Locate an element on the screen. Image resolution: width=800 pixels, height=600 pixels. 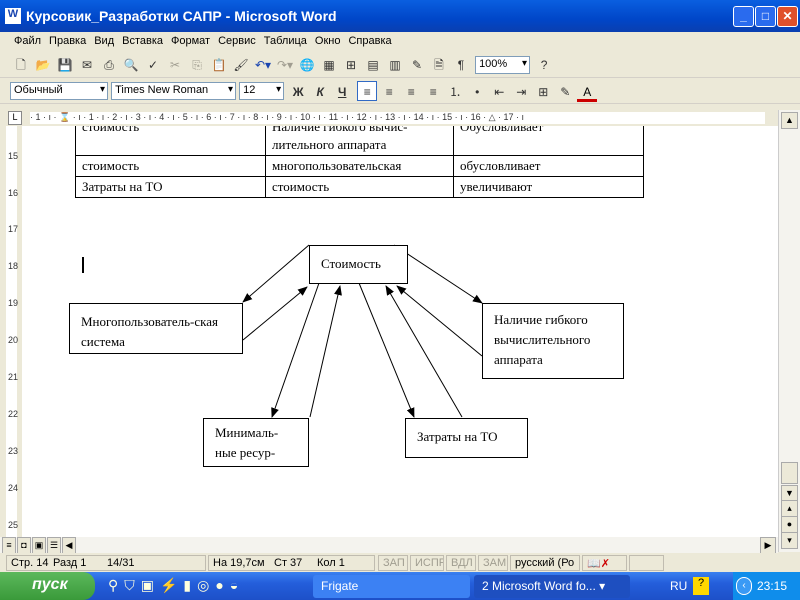
preview-icon: 🔍 is located at coordinates (131, 65).